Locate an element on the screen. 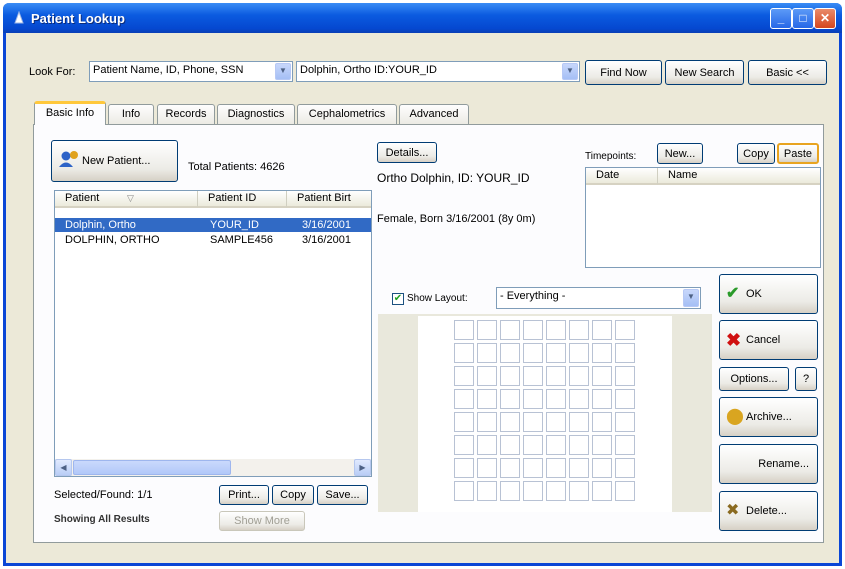 The image size is (845, 569). tab-info: Info is located at coordinates (131, 114).